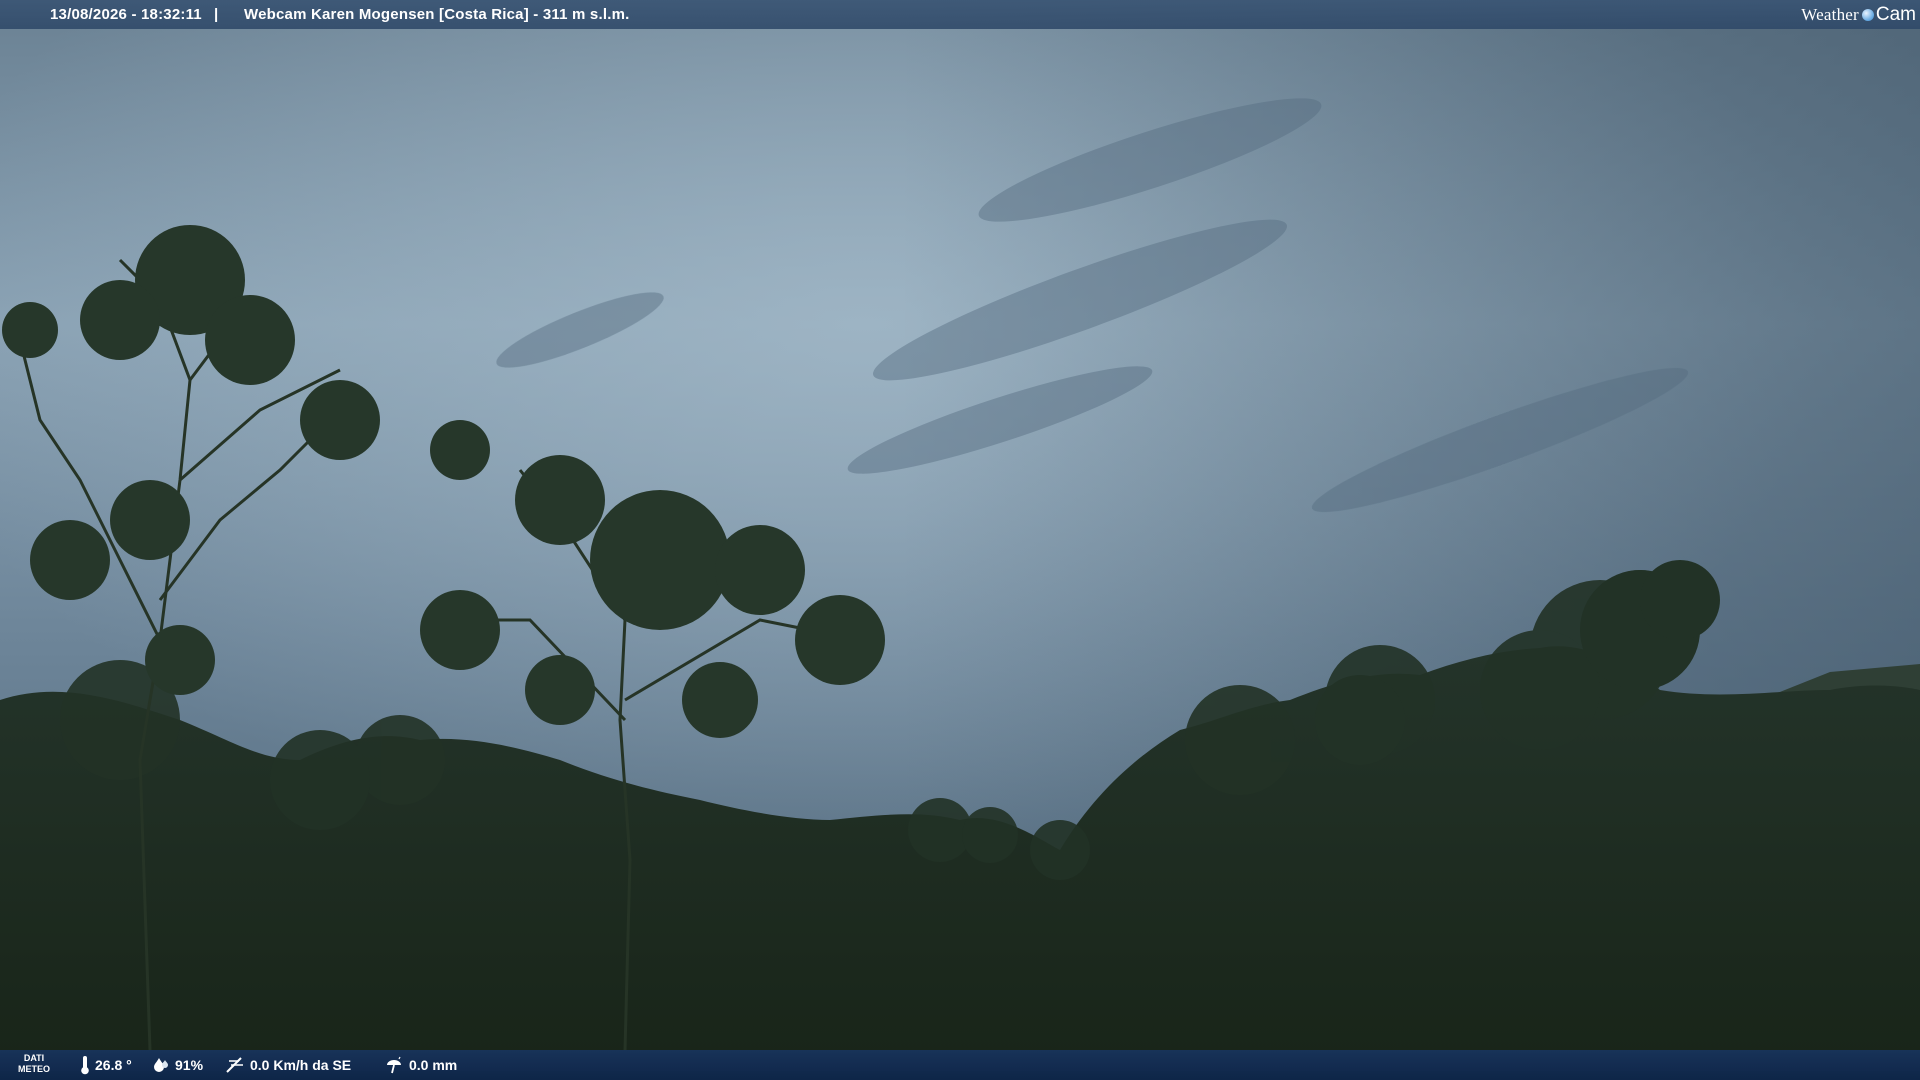  What do you see at coordinates (85, 1065) in the screenshot?
I see `thermometer-icon` at bounding box center [85, 1065].